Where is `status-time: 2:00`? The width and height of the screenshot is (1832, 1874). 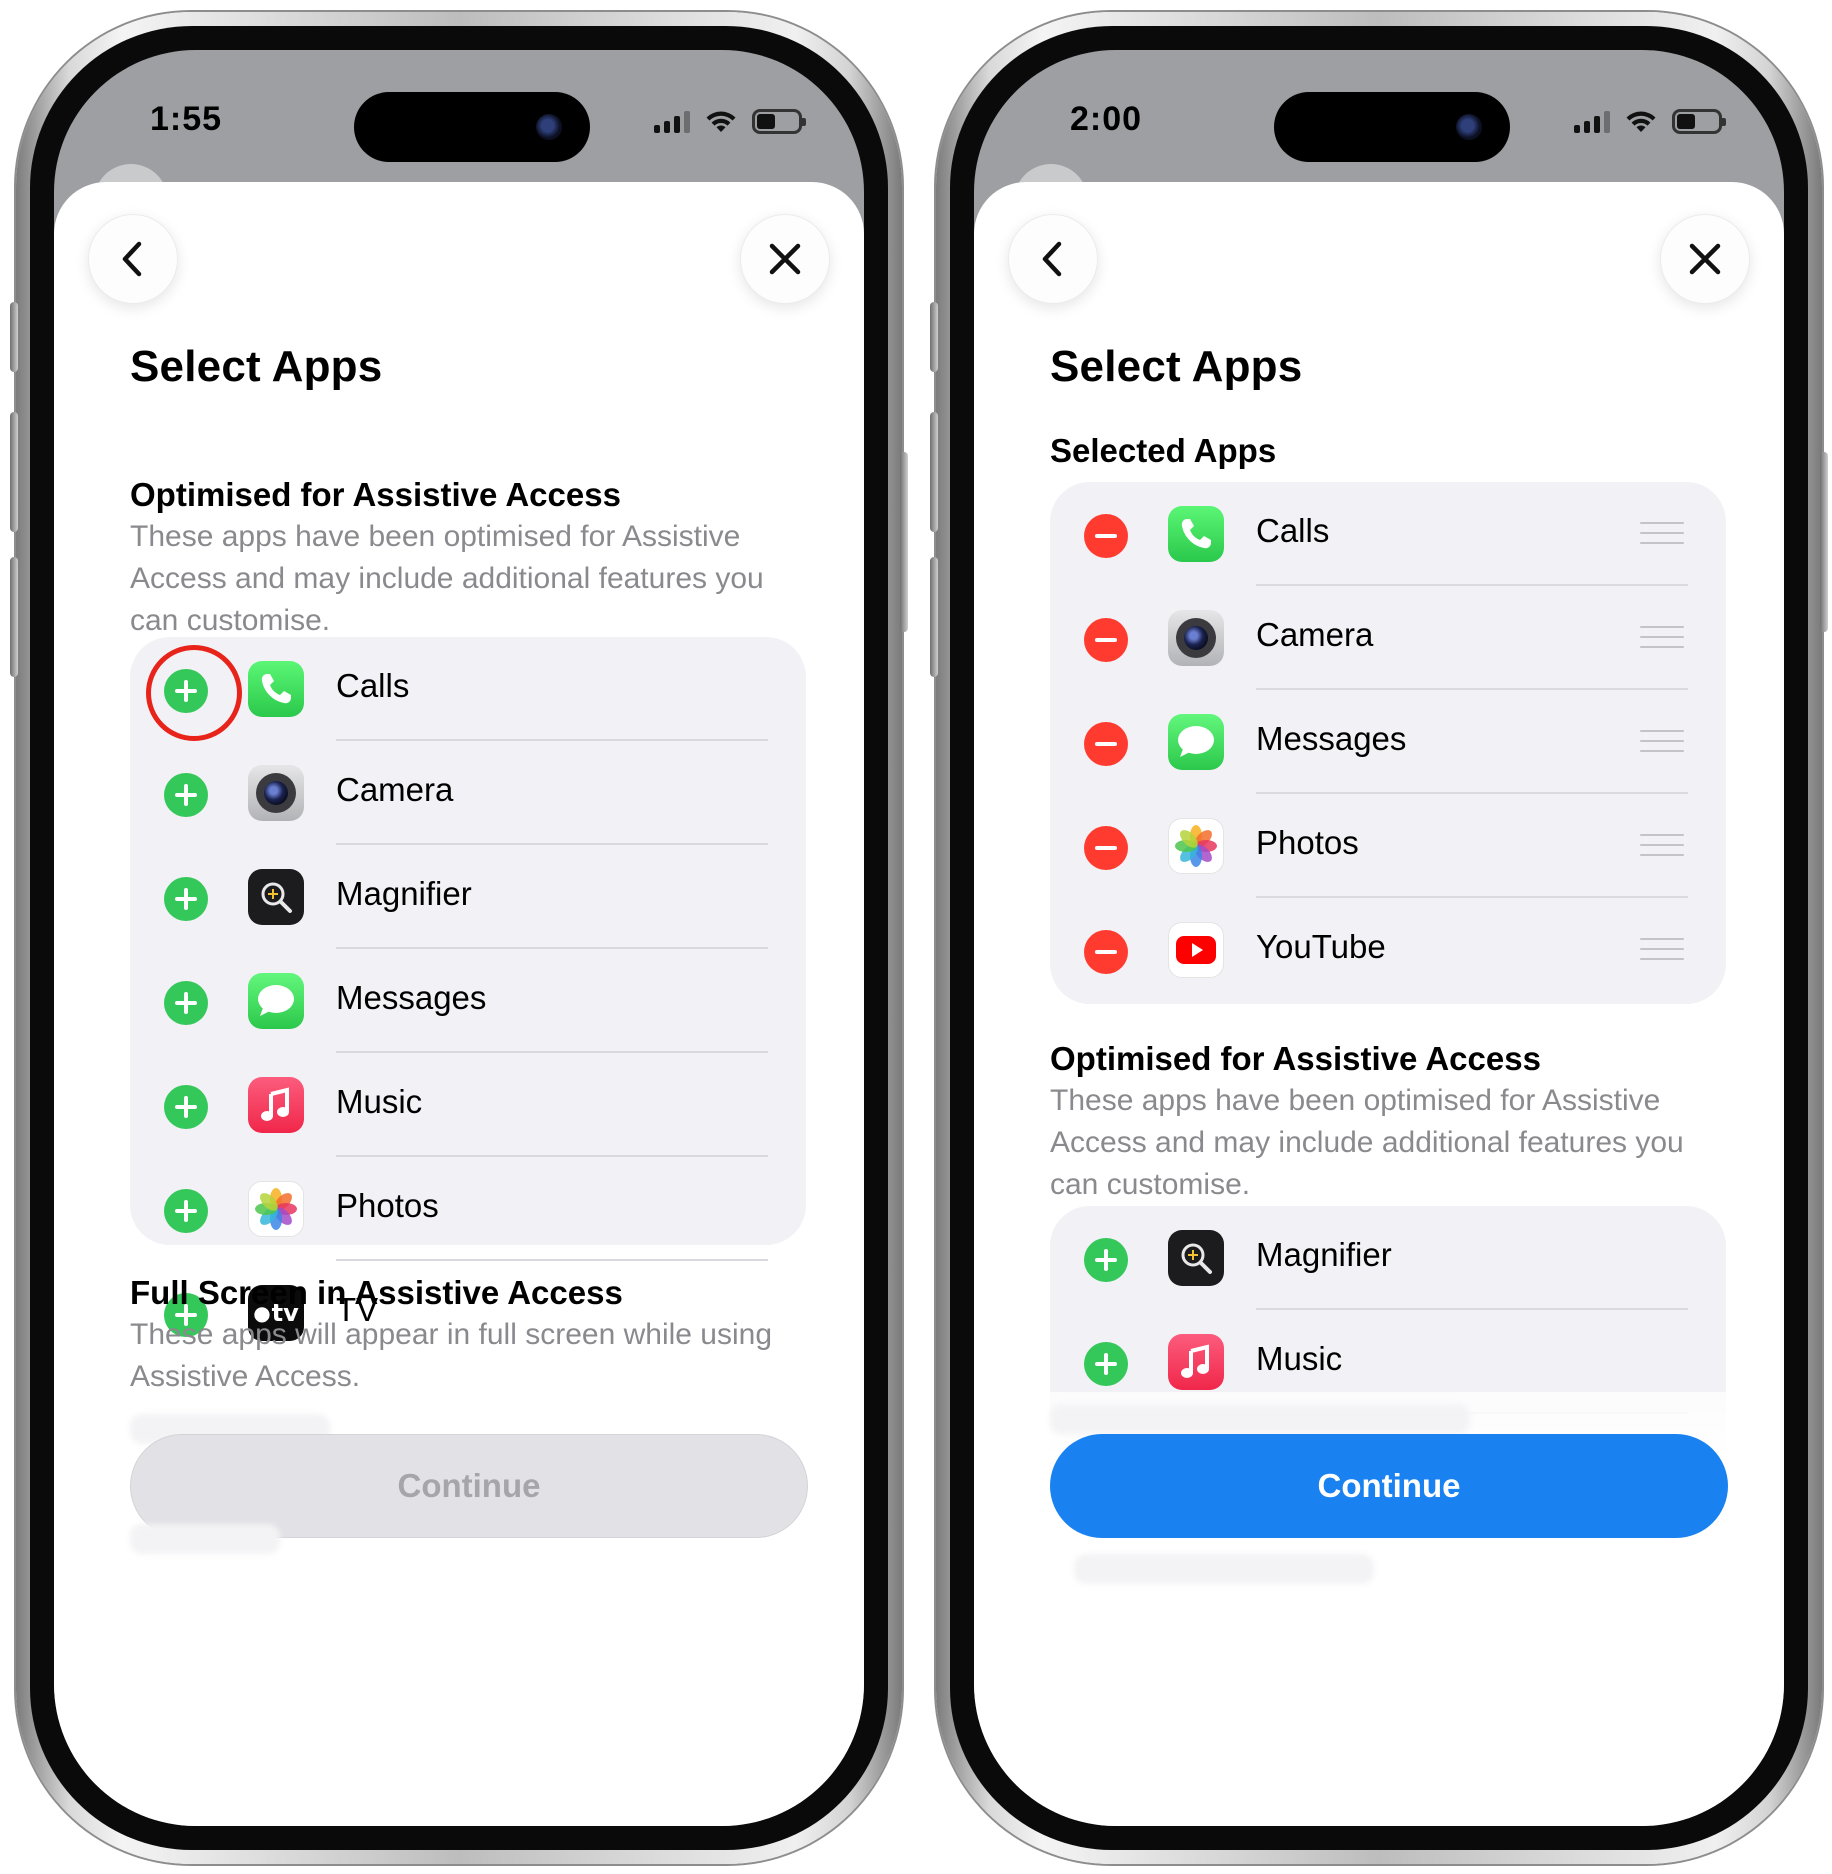
status-time: 2:00 is located at coordinates (1106, 119).